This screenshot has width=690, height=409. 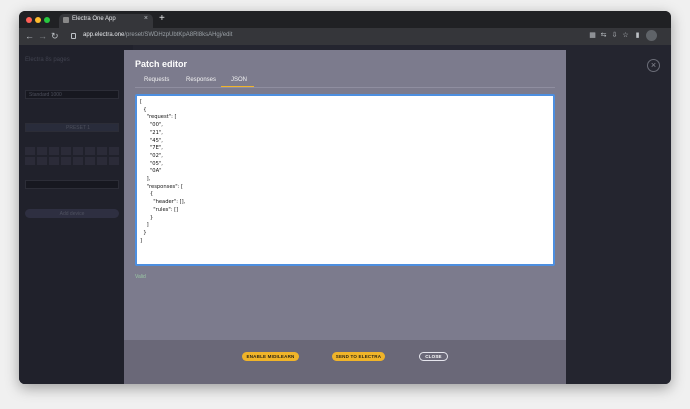 What do you see at coordinates (47, 20) in the screenshot?
I see `window-maximize-button` at bounding box center [47, 20].